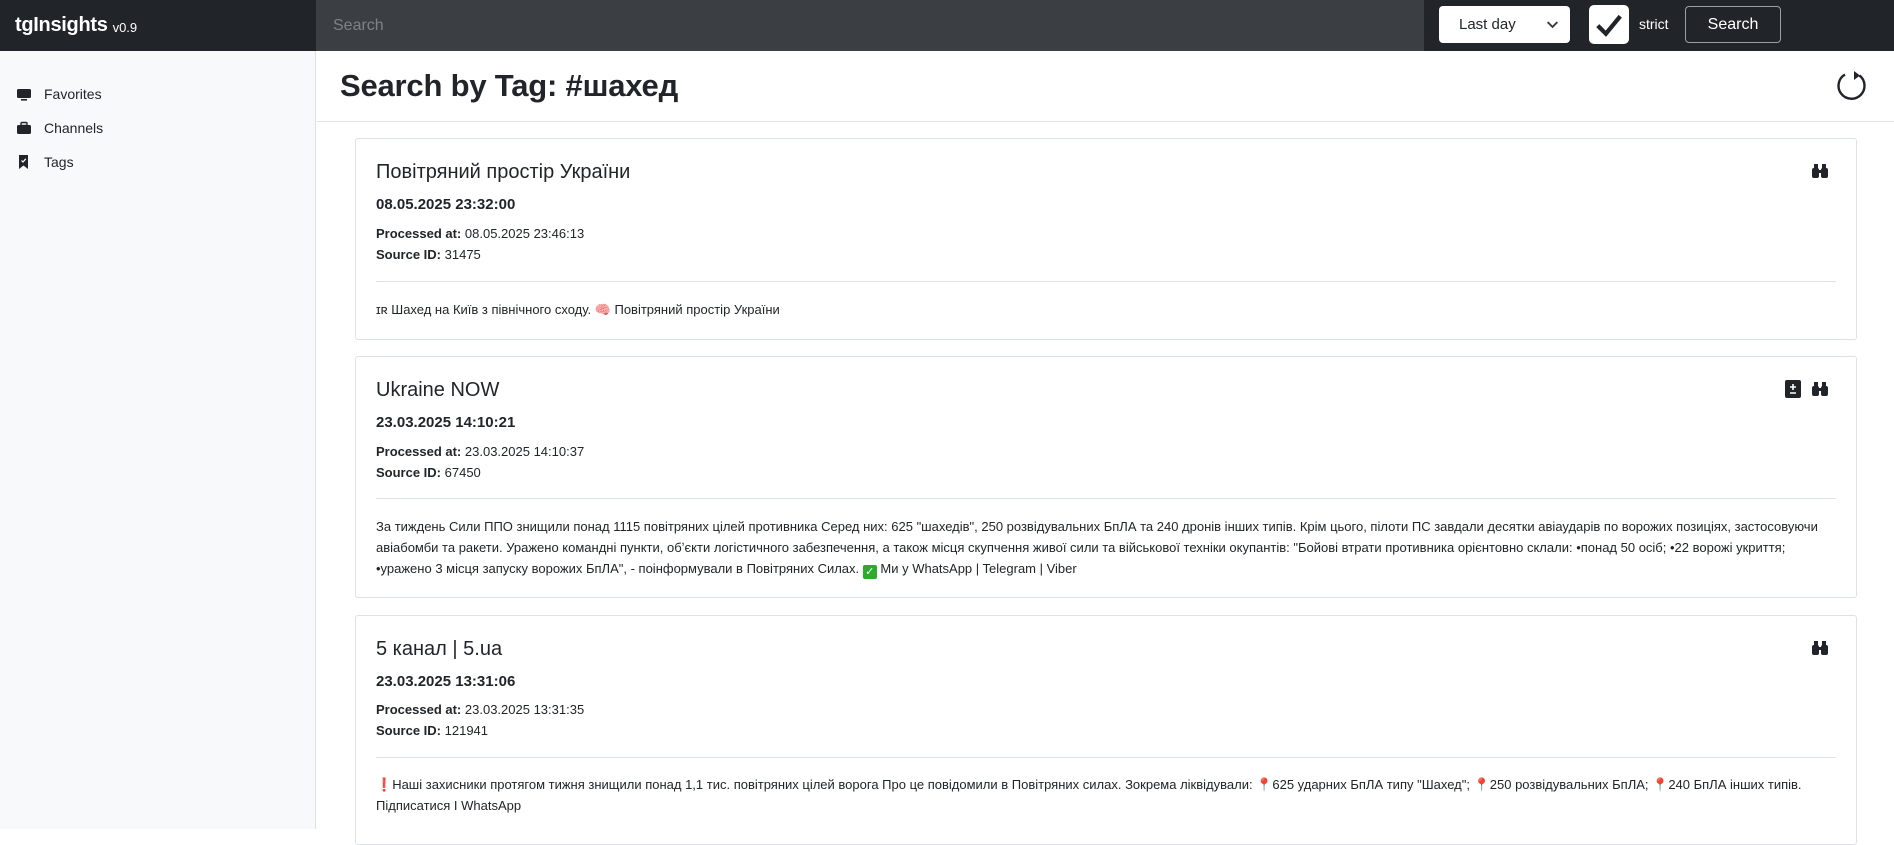 The width and height of the screenshot is (1894, 845). What do you see at coordinates (1373, 784) in the screenshot?
I see `post-text-part: 625 ударних БпЛА типу "Шахед";` at bounding box center [1373, 784].